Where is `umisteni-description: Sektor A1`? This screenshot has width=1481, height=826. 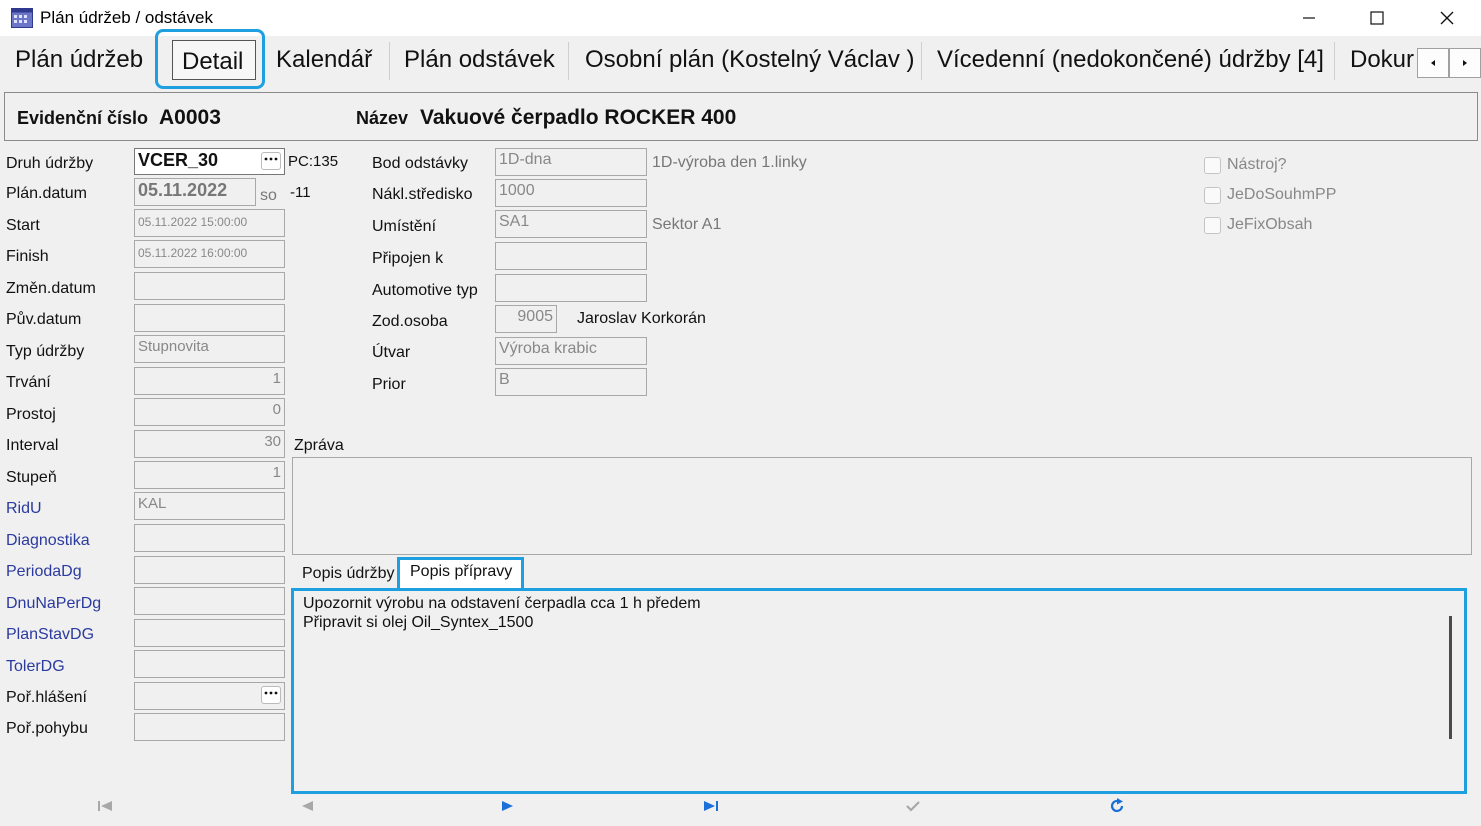
umisteni-description: Sektor A1 is located at coordinates (687, 224).